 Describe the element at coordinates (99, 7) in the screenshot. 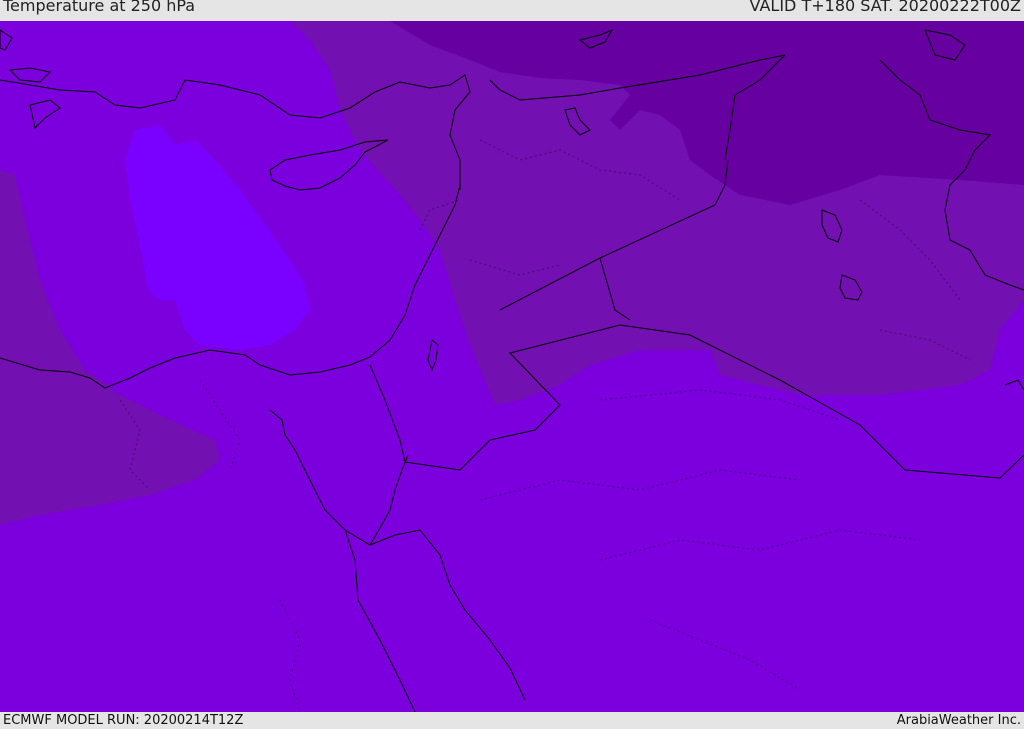

I see `map-title: Temperature at 250 hPa` at that location.